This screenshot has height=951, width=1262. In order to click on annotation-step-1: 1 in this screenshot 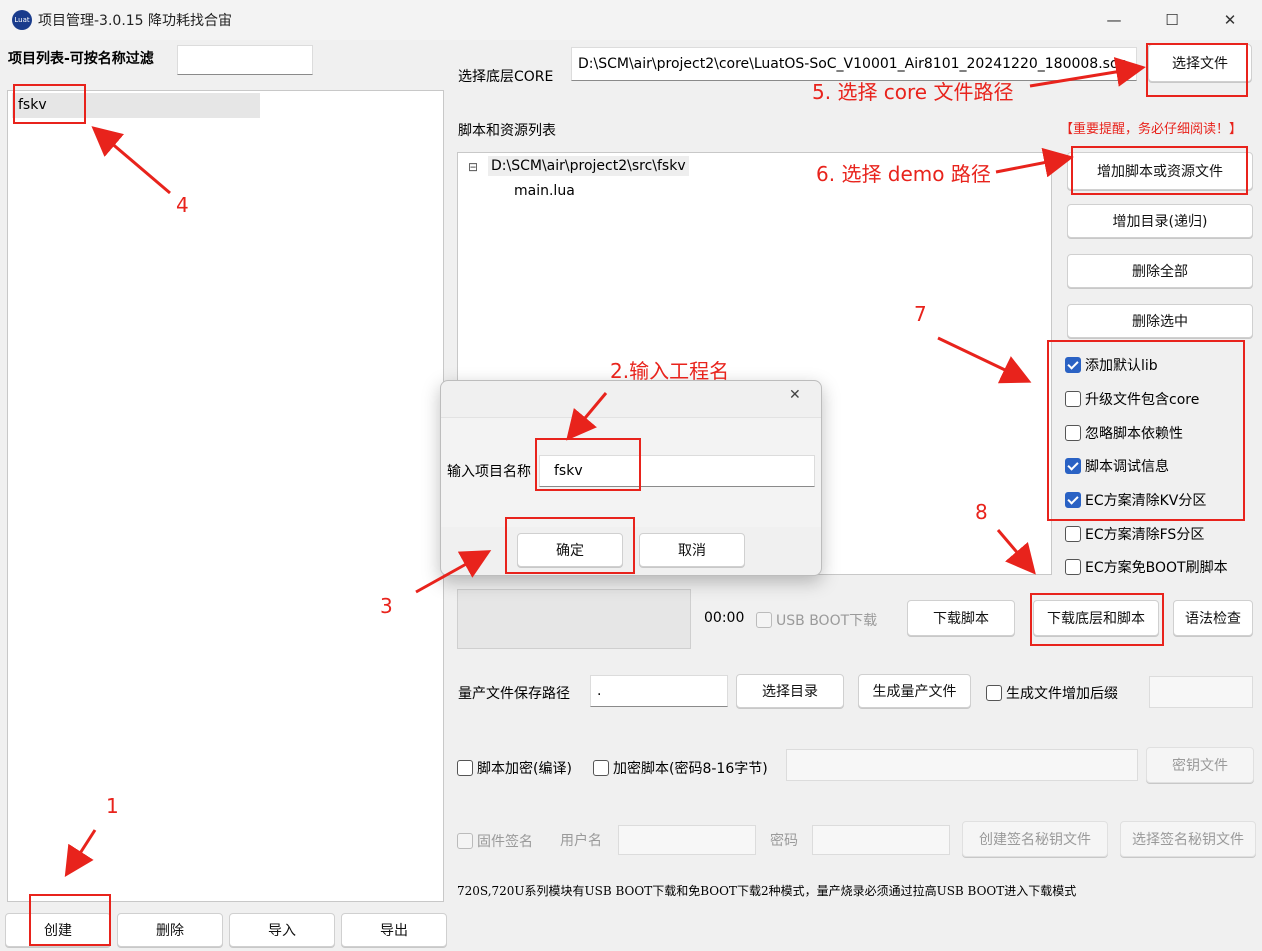, I will do `click(112, 806)`.